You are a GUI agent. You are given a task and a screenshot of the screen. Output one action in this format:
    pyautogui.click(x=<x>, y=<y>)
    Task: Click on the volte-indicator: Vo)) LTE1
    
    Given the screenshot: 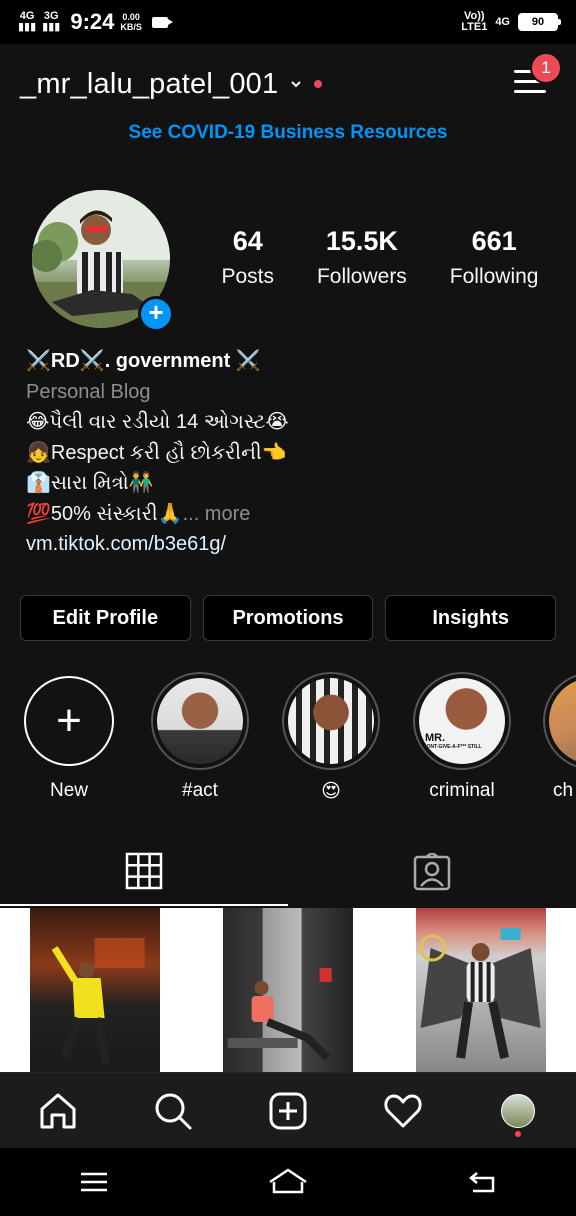 What is the action you would take?
    pyautogui.click(x=474, y=21)
    